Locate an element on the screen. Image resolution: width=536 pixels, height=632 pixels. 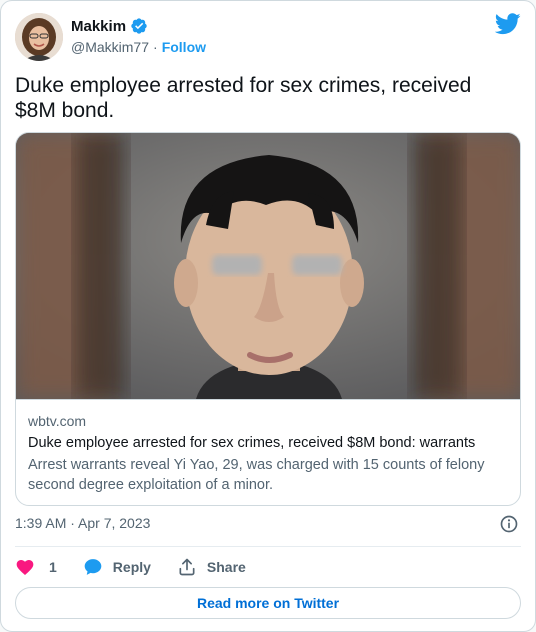
follow-button: Follow is located at coordinates (184, 47).